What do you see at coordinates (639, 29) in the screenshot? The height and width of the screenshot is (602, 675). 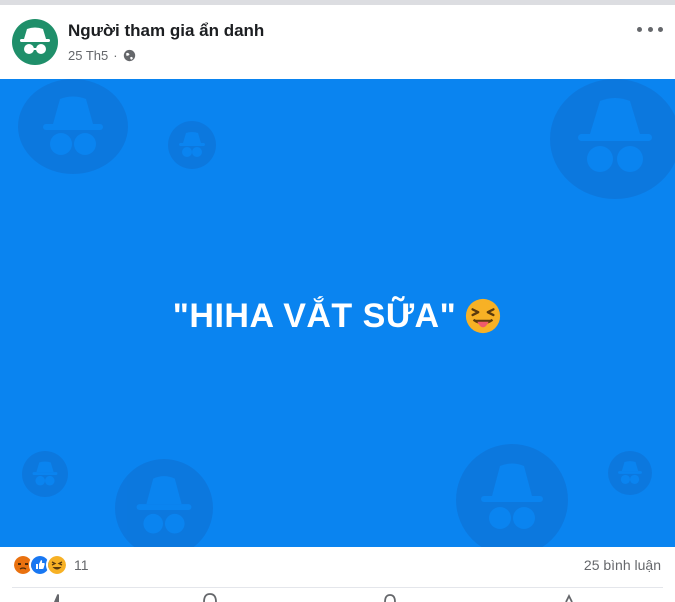 I see `more-options-icon` at bounding box center [639, 29].